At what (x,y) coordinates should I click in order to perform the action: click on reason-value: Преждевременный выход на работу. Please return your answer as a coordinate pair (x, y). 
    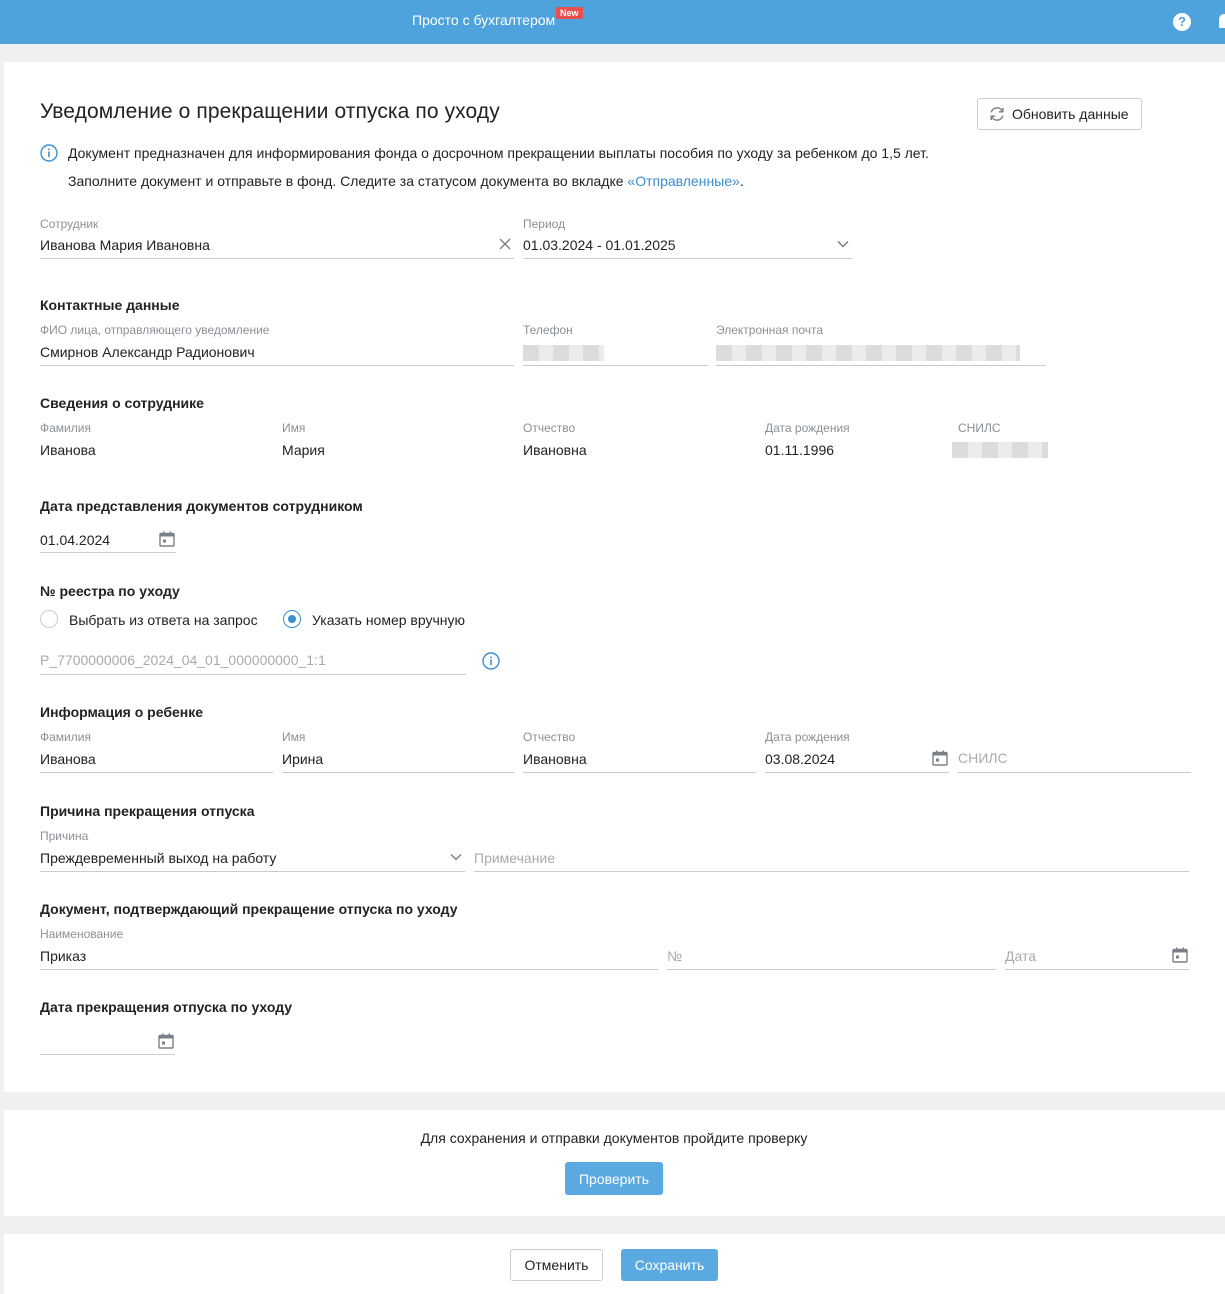
    Looking at the image, I should click on (158, 858).